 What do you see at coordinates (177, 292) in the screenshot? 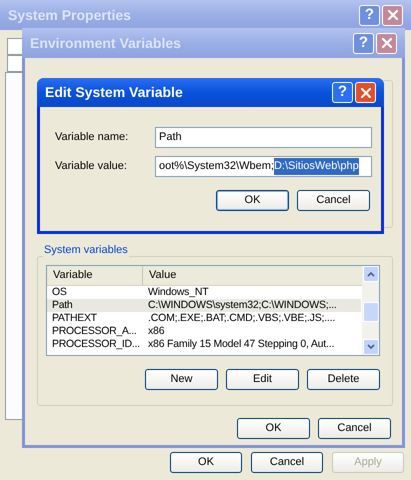
I see `list-cell-text: Windows_NT` at bounding box center [177, 292].